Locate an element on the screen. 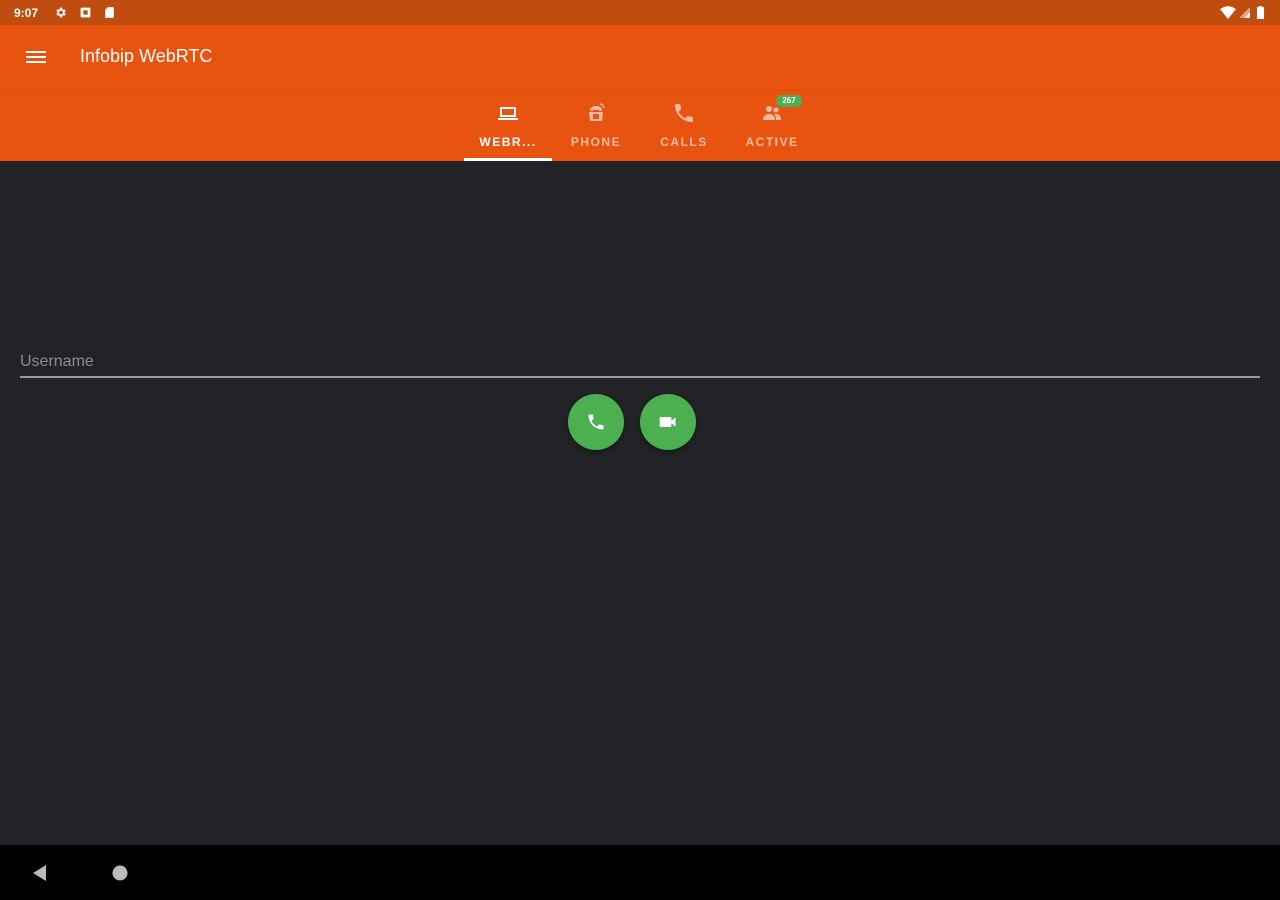  back-triangle-icon is located at coordinates (39, 873).